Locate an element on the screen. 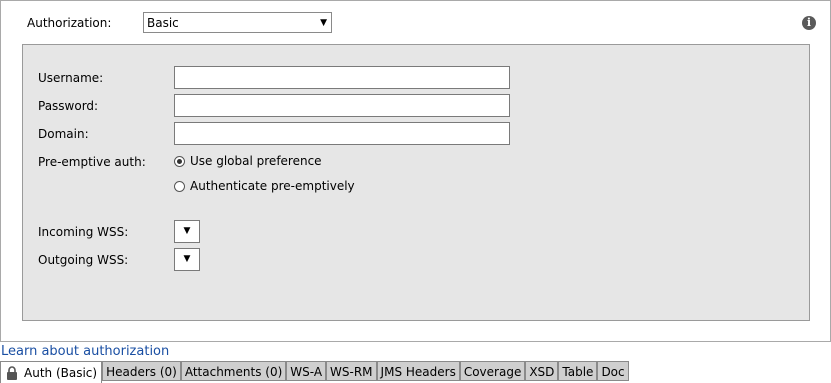 This screenshot has width=831, height=383. incoming-wss-select: ▼ is located at coordinates (187, 231).